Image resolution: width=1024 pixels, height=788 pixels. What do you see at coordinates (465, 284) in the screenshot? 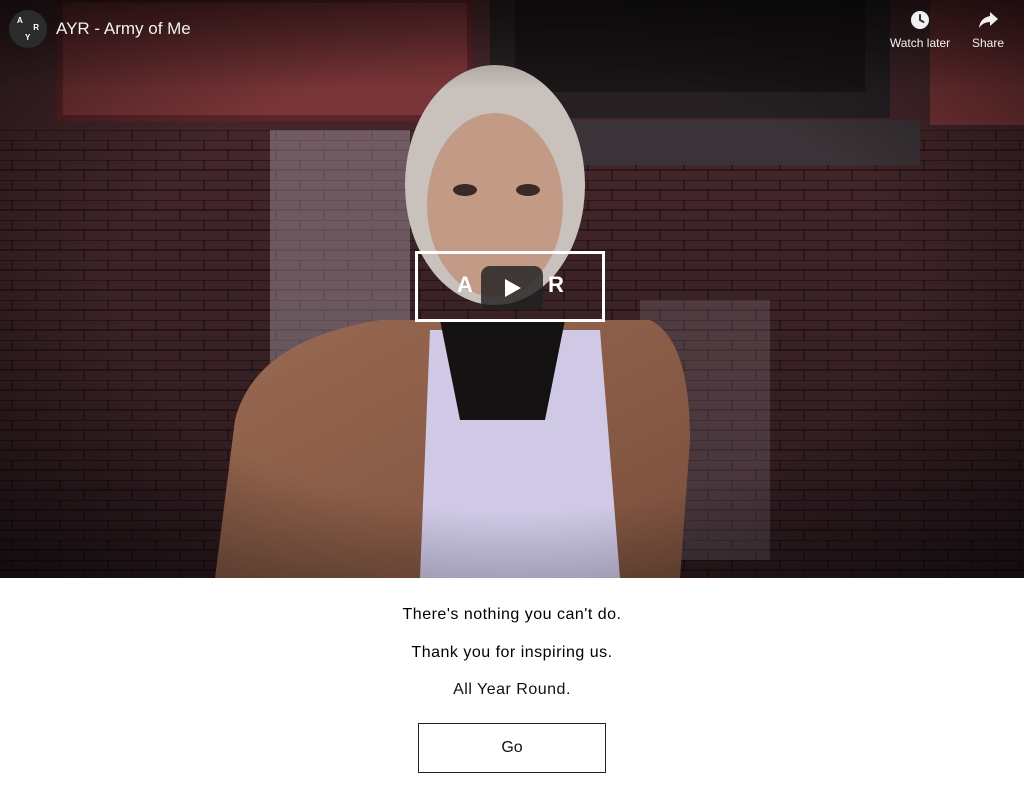
I see `ayr-logo-letter: A` at bounding box center [465, 284].